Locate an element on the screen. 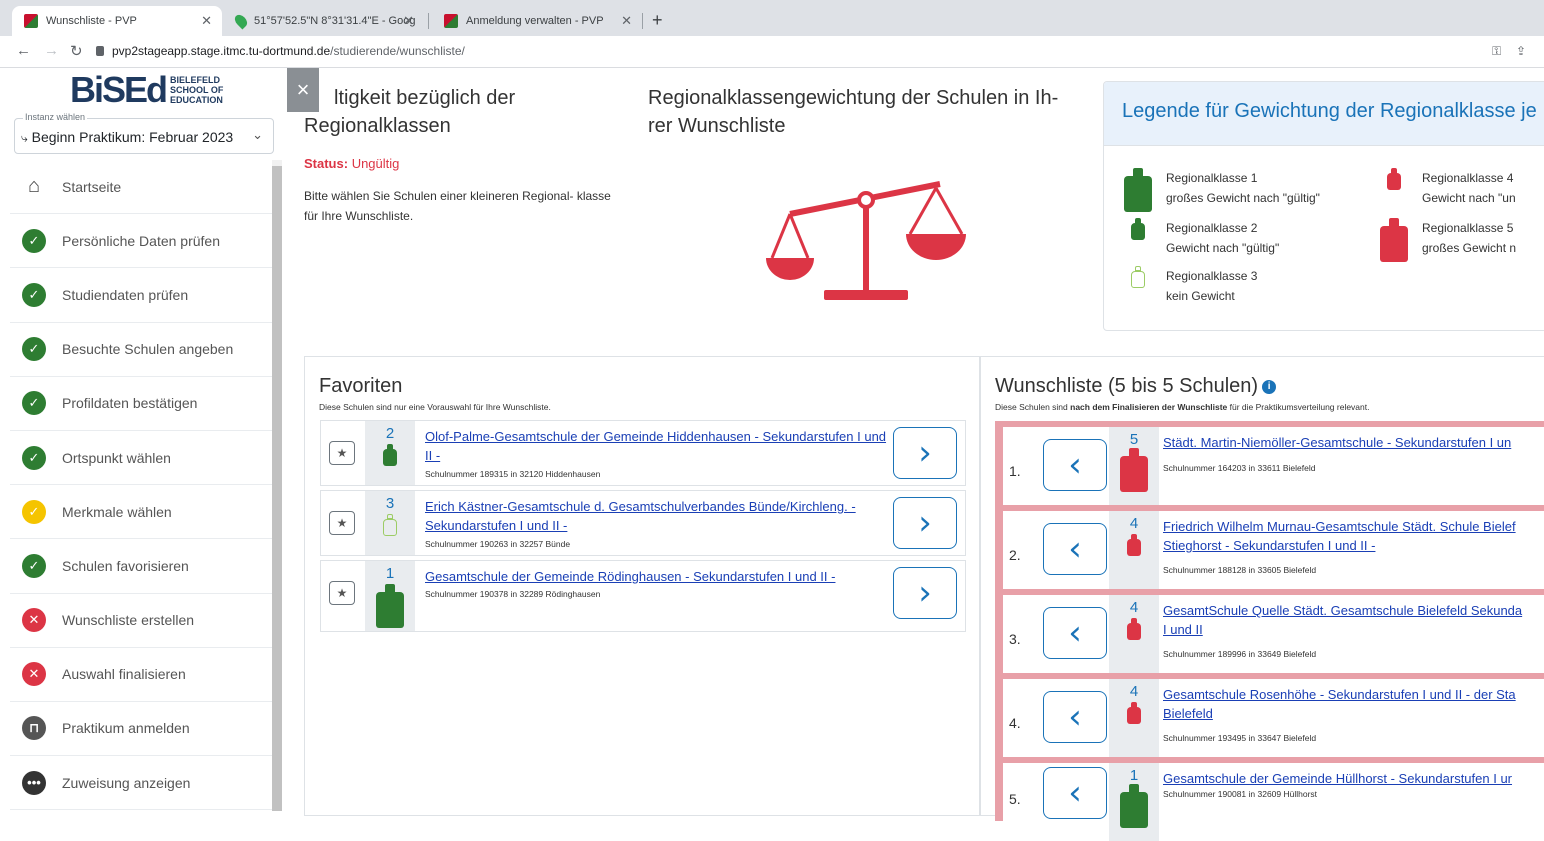 The height and width of the screenshot is (841, 1544). info-icon: i is located at coordinates (1269, 386).